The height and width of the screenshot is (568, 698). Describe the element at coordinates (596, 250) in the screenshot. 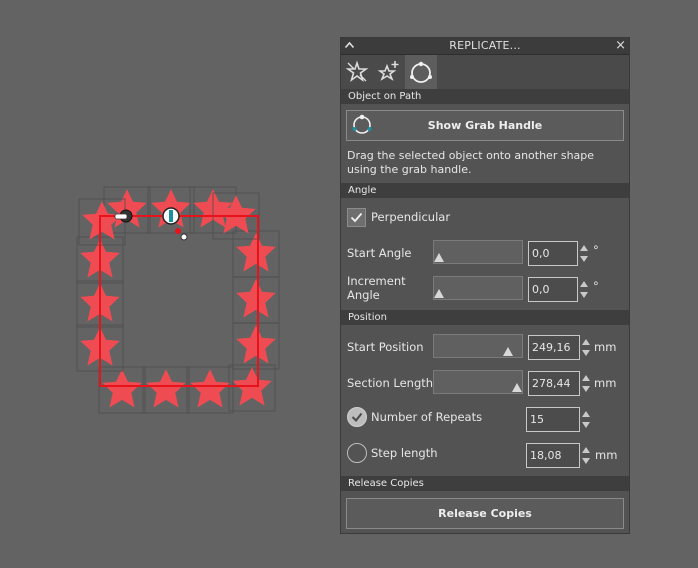

I see `start-angle-unit: °` at that location.